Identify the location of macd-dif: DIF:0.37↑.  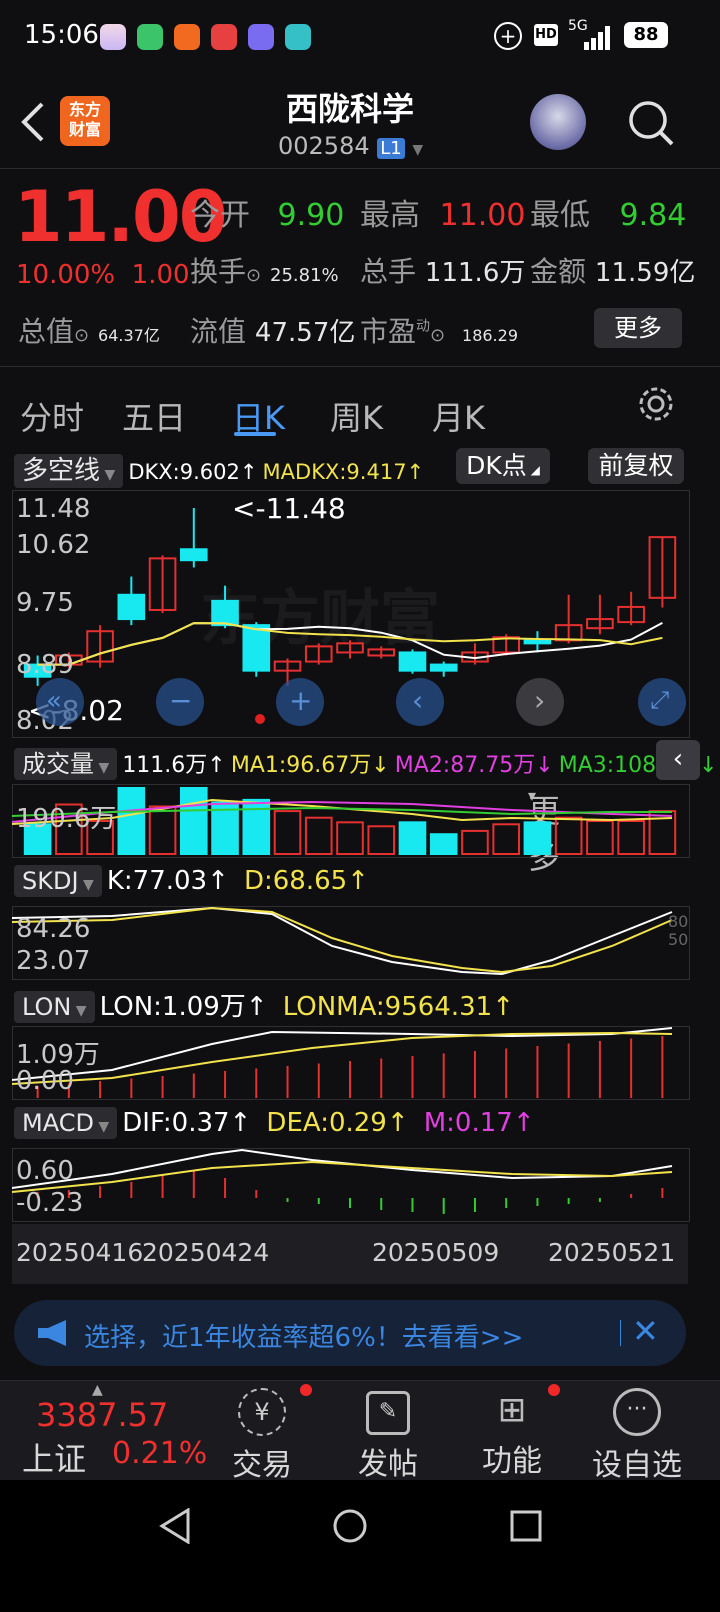
(187, 1123).